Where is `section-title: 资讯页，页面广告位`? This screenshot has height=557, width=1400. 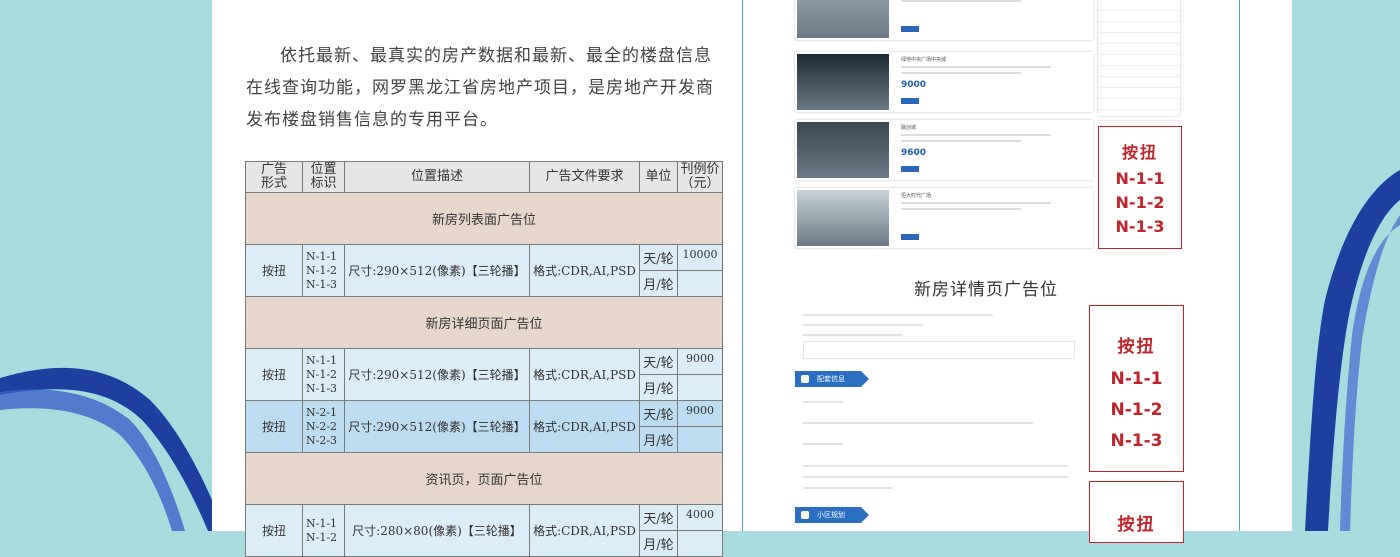
section-title: 资讯页，页面广告位 is located at coordinates (484, 478).